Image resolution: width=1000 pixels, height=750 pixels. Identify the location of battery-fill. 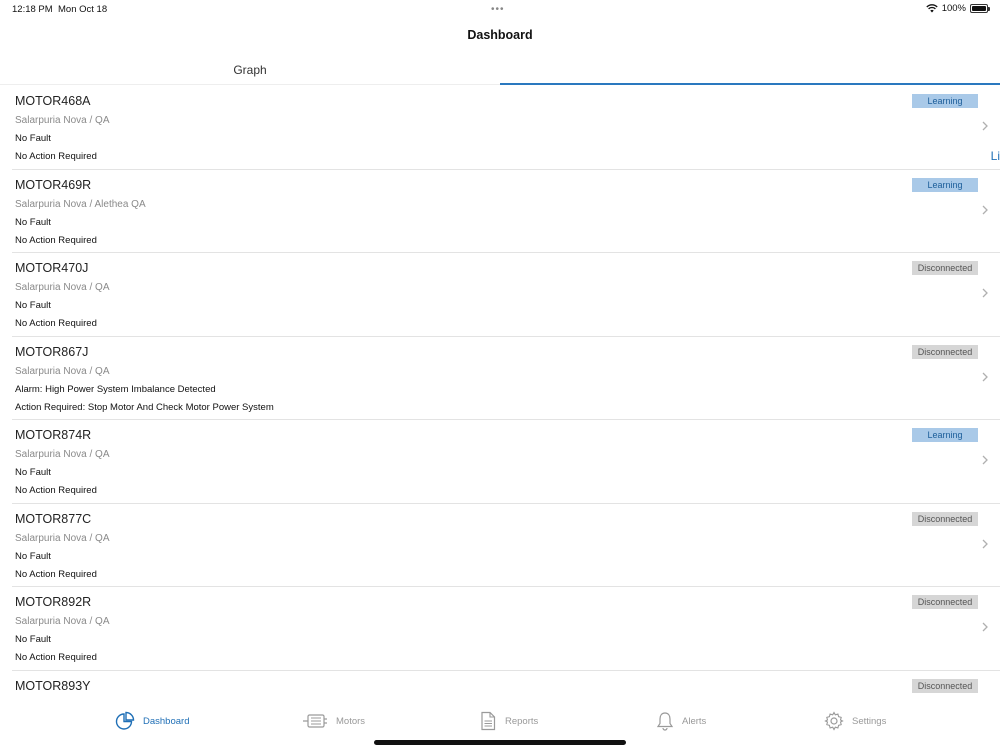
(979, 8).